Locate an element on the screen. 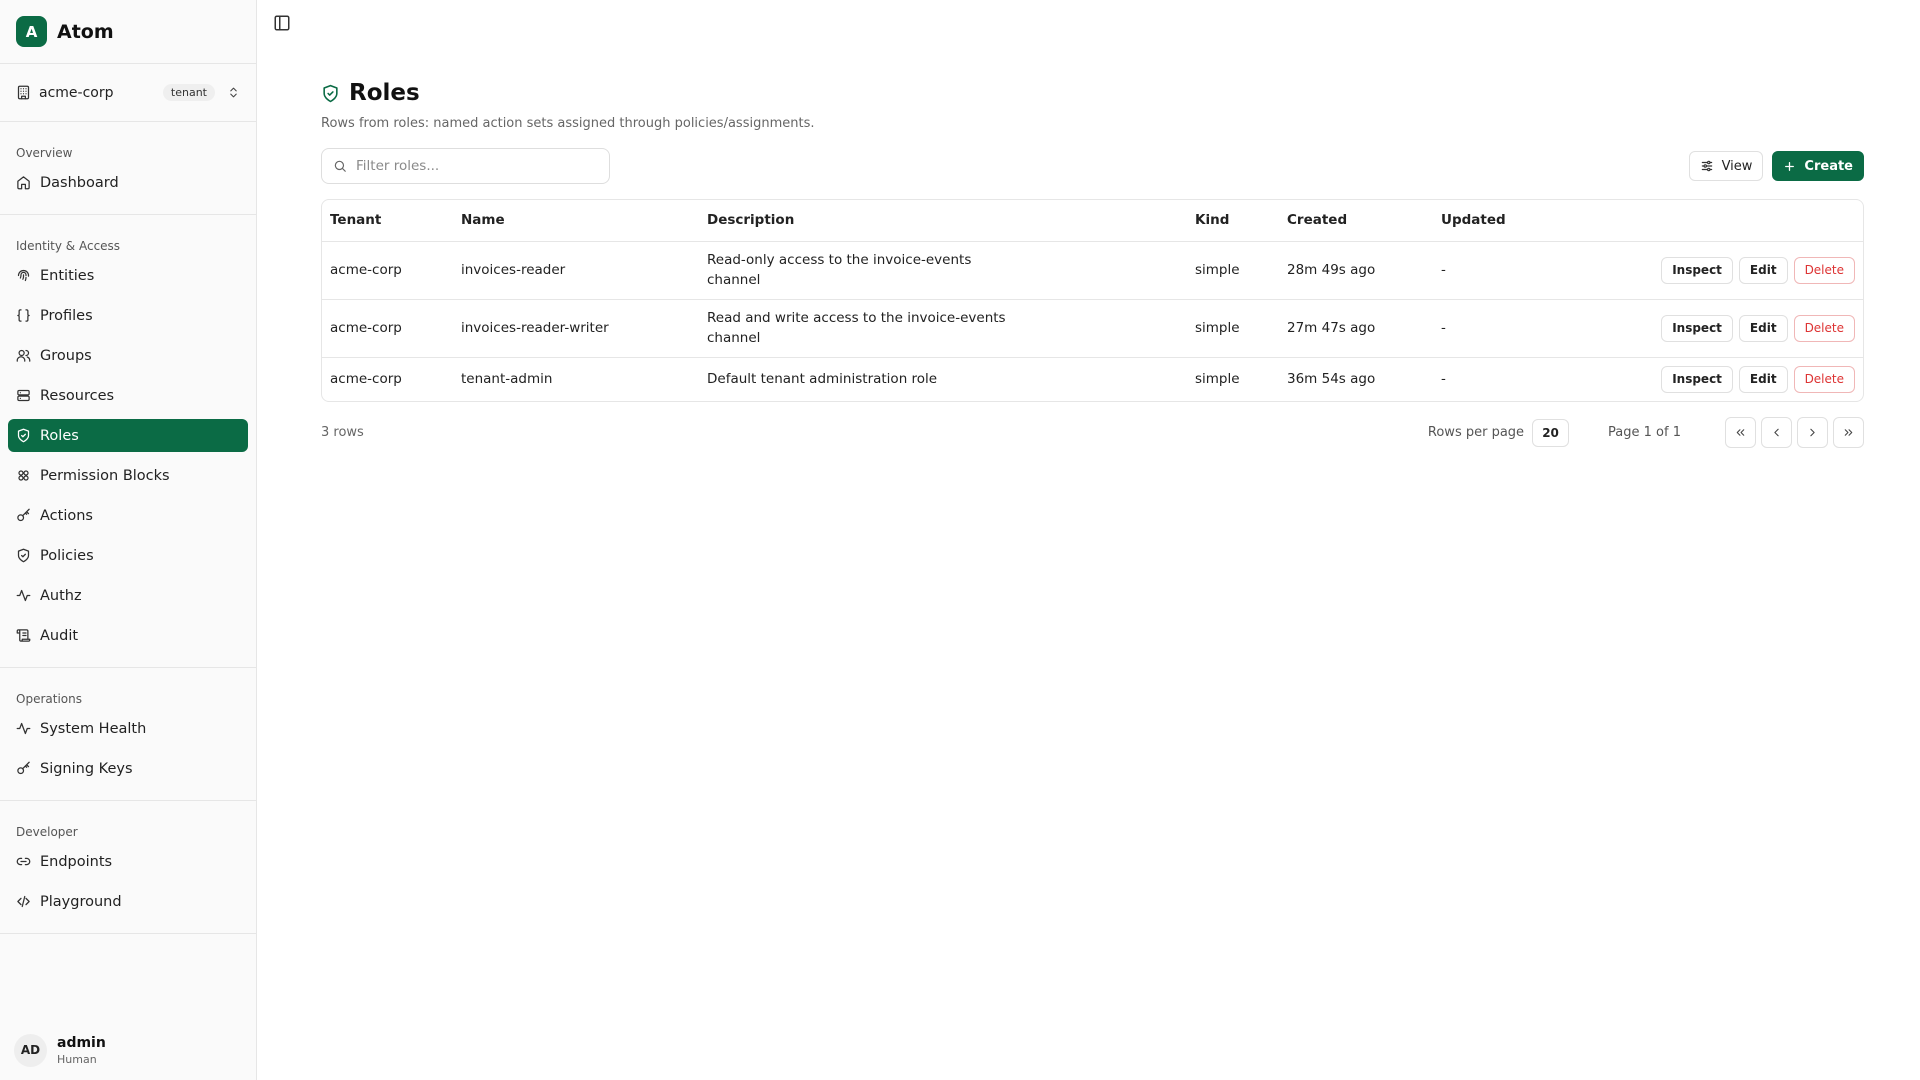 This screenshot has height=1080, width=1920. chevron-left-icon is located at coordinates (1776, 432).